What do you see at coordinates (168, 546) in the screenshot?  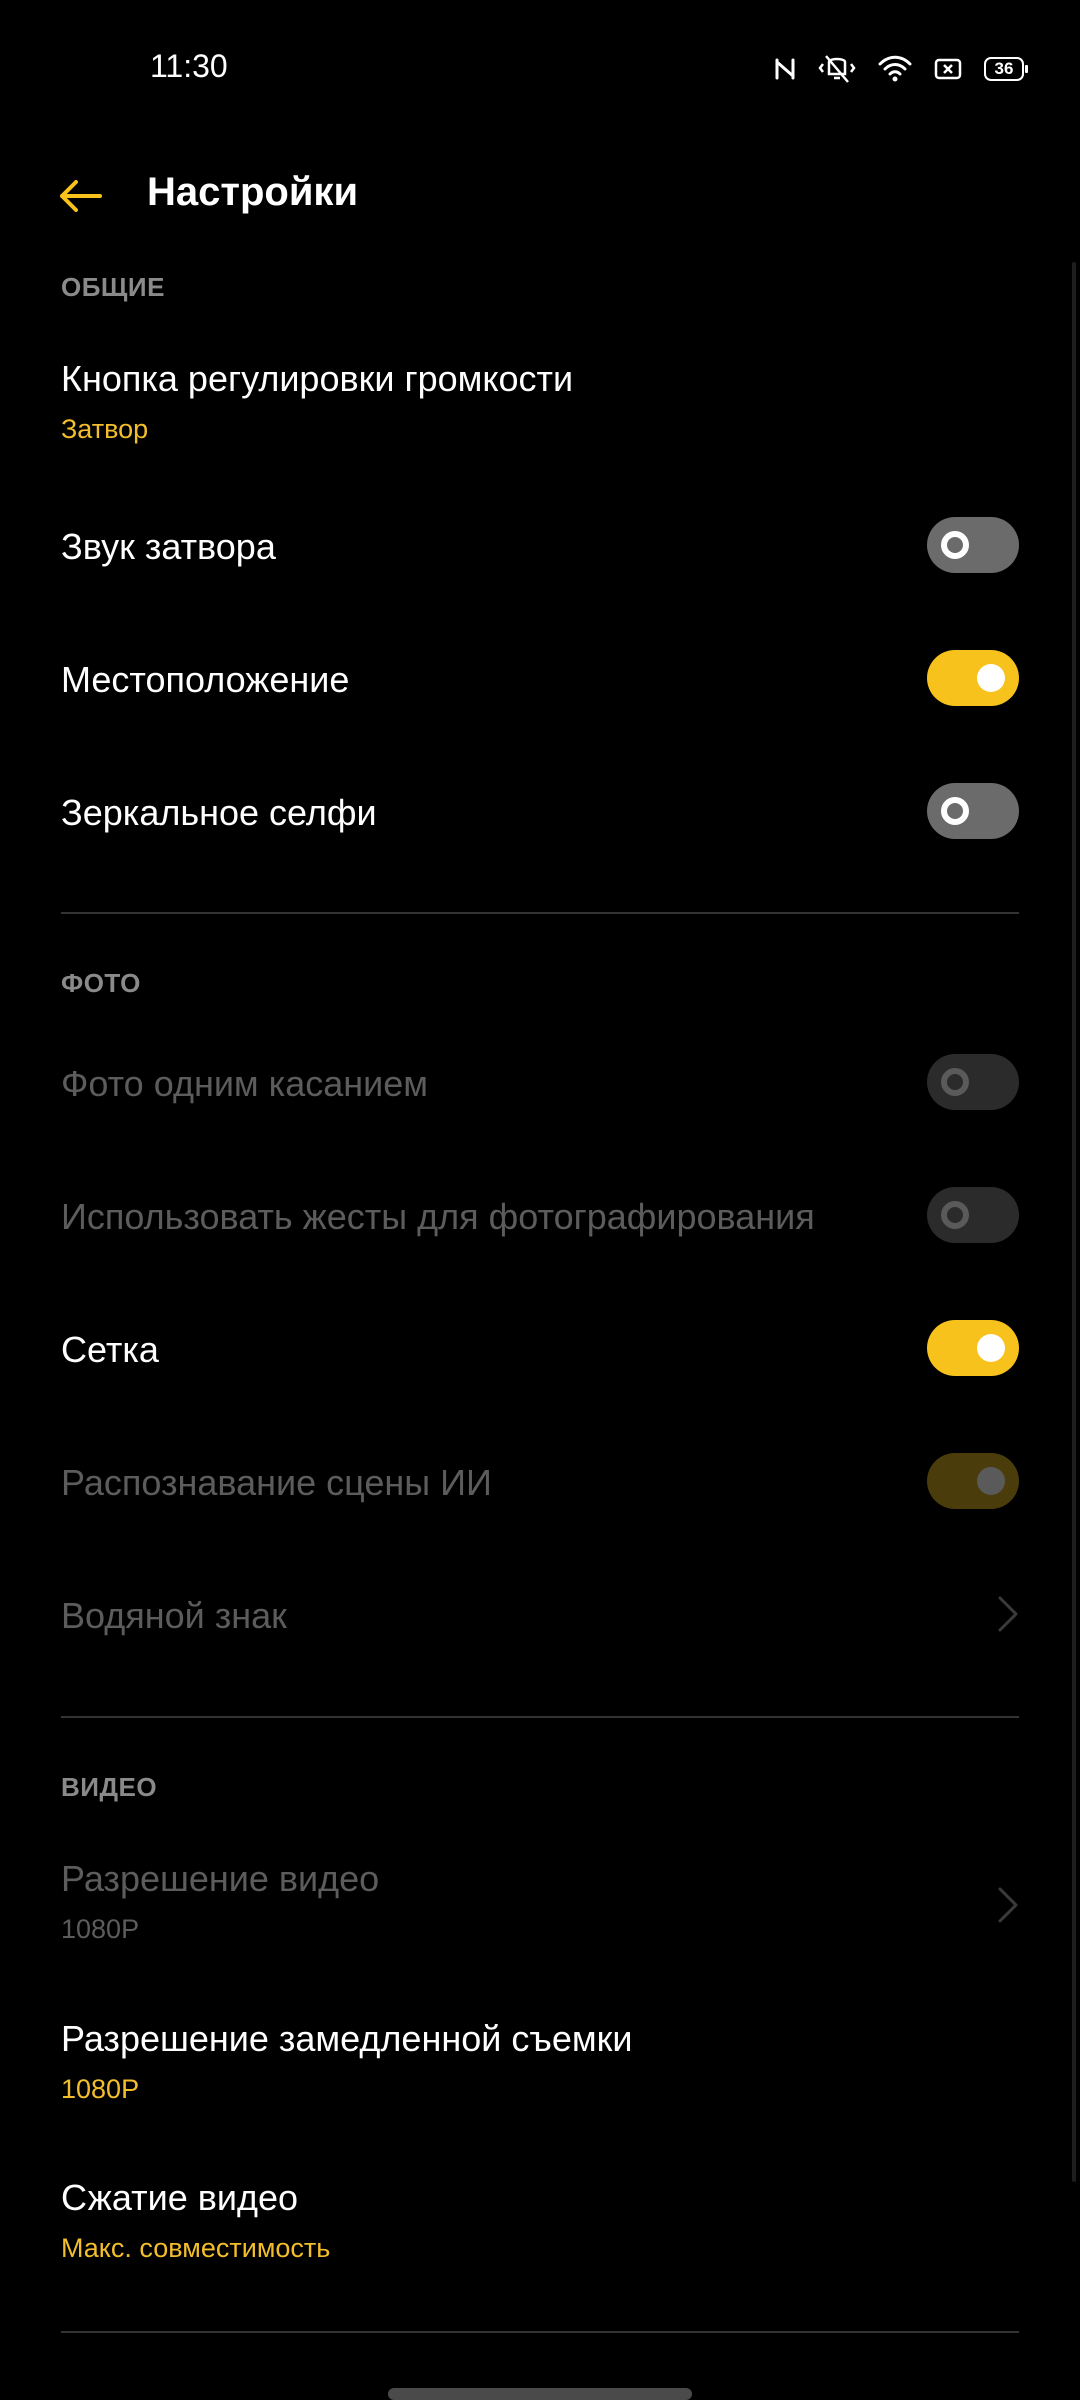 I see `setting-title: Звук затвора` at bounding box center [168, 546].